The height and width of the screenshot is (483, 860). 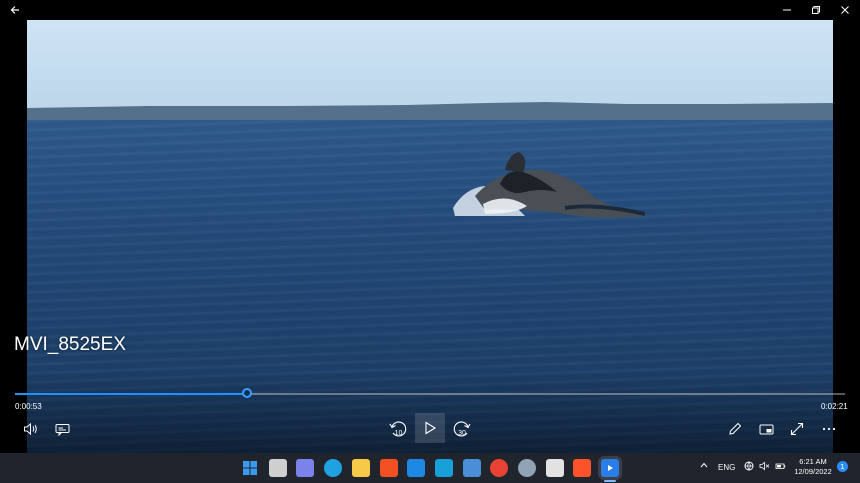 I want to click on chrome-icon, so click(x=499, y=468).